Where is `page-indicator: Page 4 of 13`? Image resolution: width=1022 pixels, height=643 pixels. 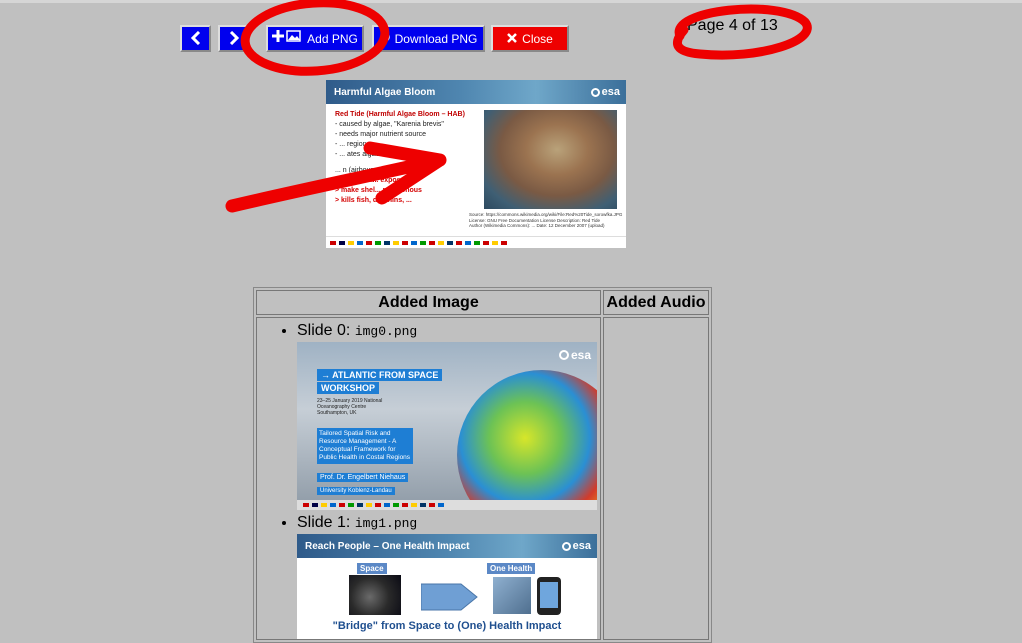 page-indicator: Page 4 of 13 is located at coordinates (732, 25).